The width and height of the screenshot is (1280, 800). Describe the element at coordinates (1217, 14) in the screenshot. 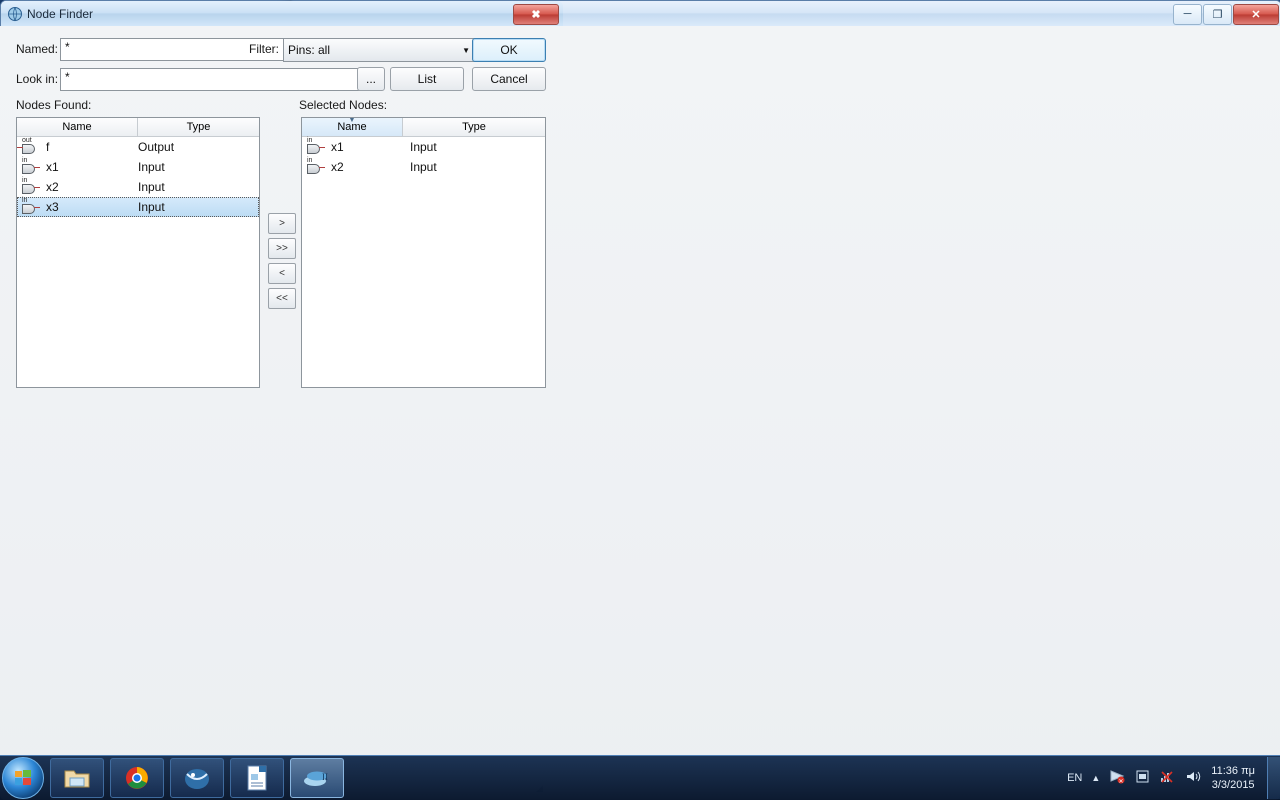

I see `writer-maximize-button: ❐` at that location.